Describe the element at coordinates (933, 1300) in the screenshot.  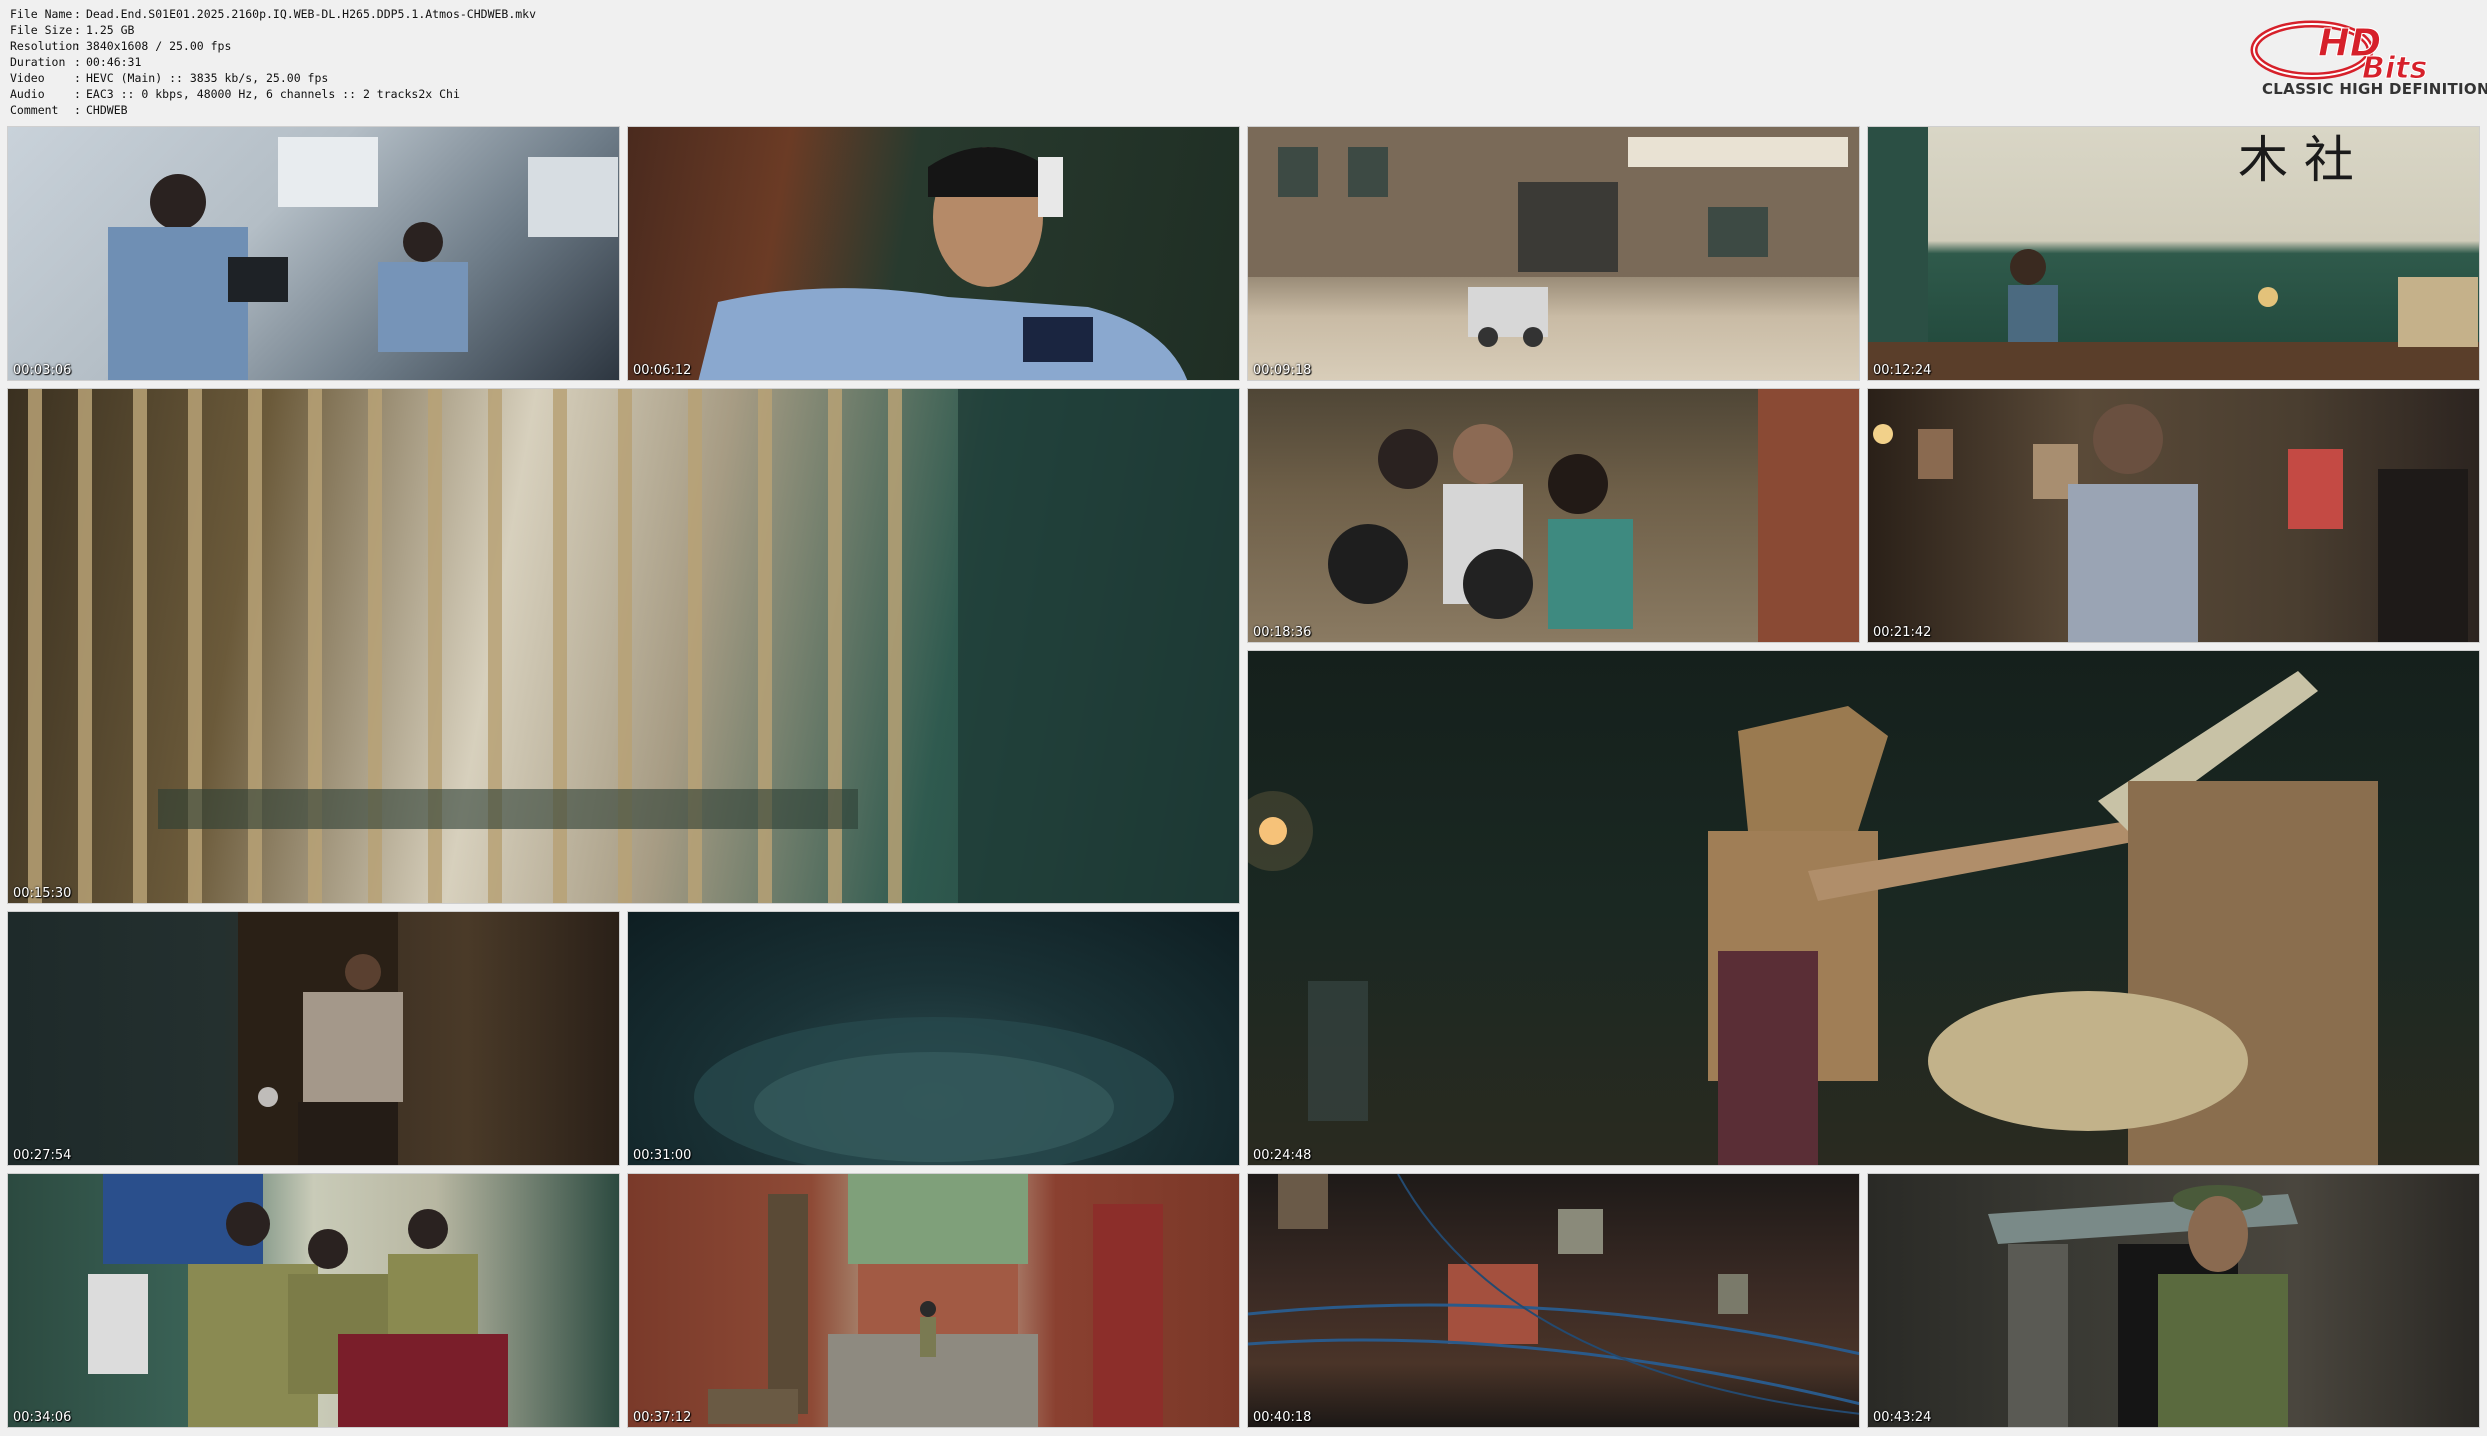
I see `thumbnail-brick-alley: 00:37:12` at that location.